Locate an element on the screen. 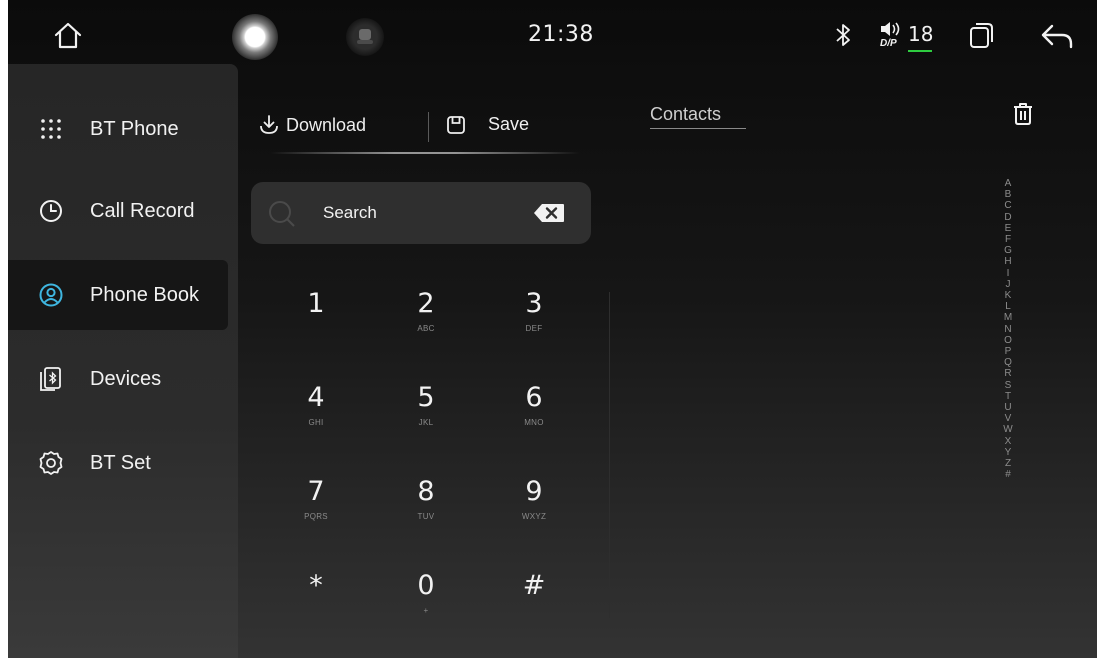  alphabet-index-letter: B is located at coordinates (1008, 194).